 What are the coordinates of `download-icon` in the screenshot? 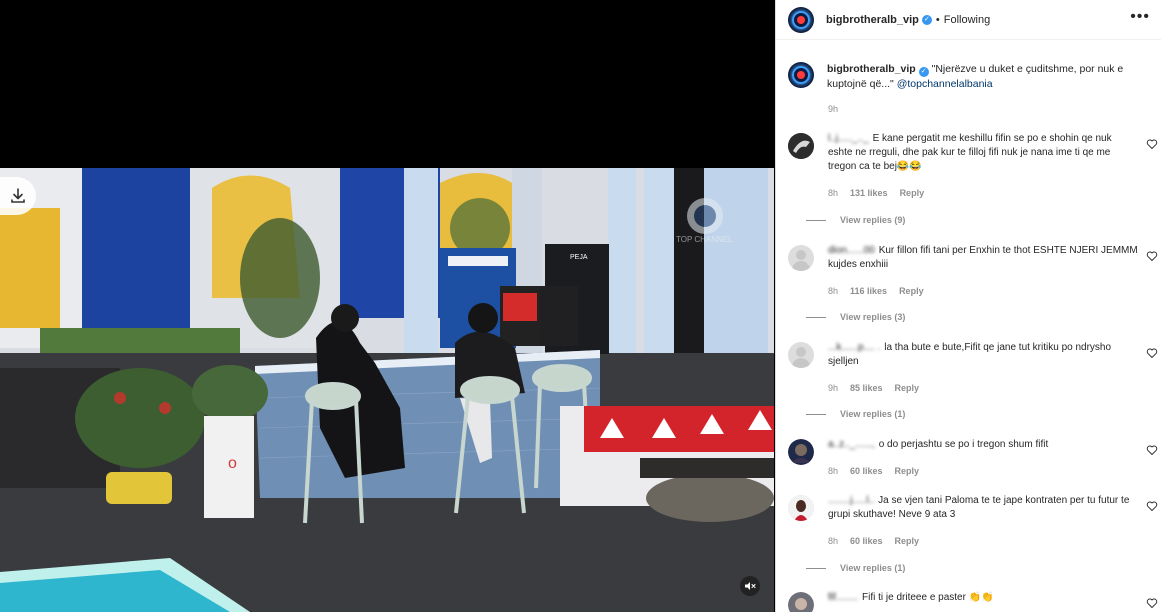 It's located at (18, 195).